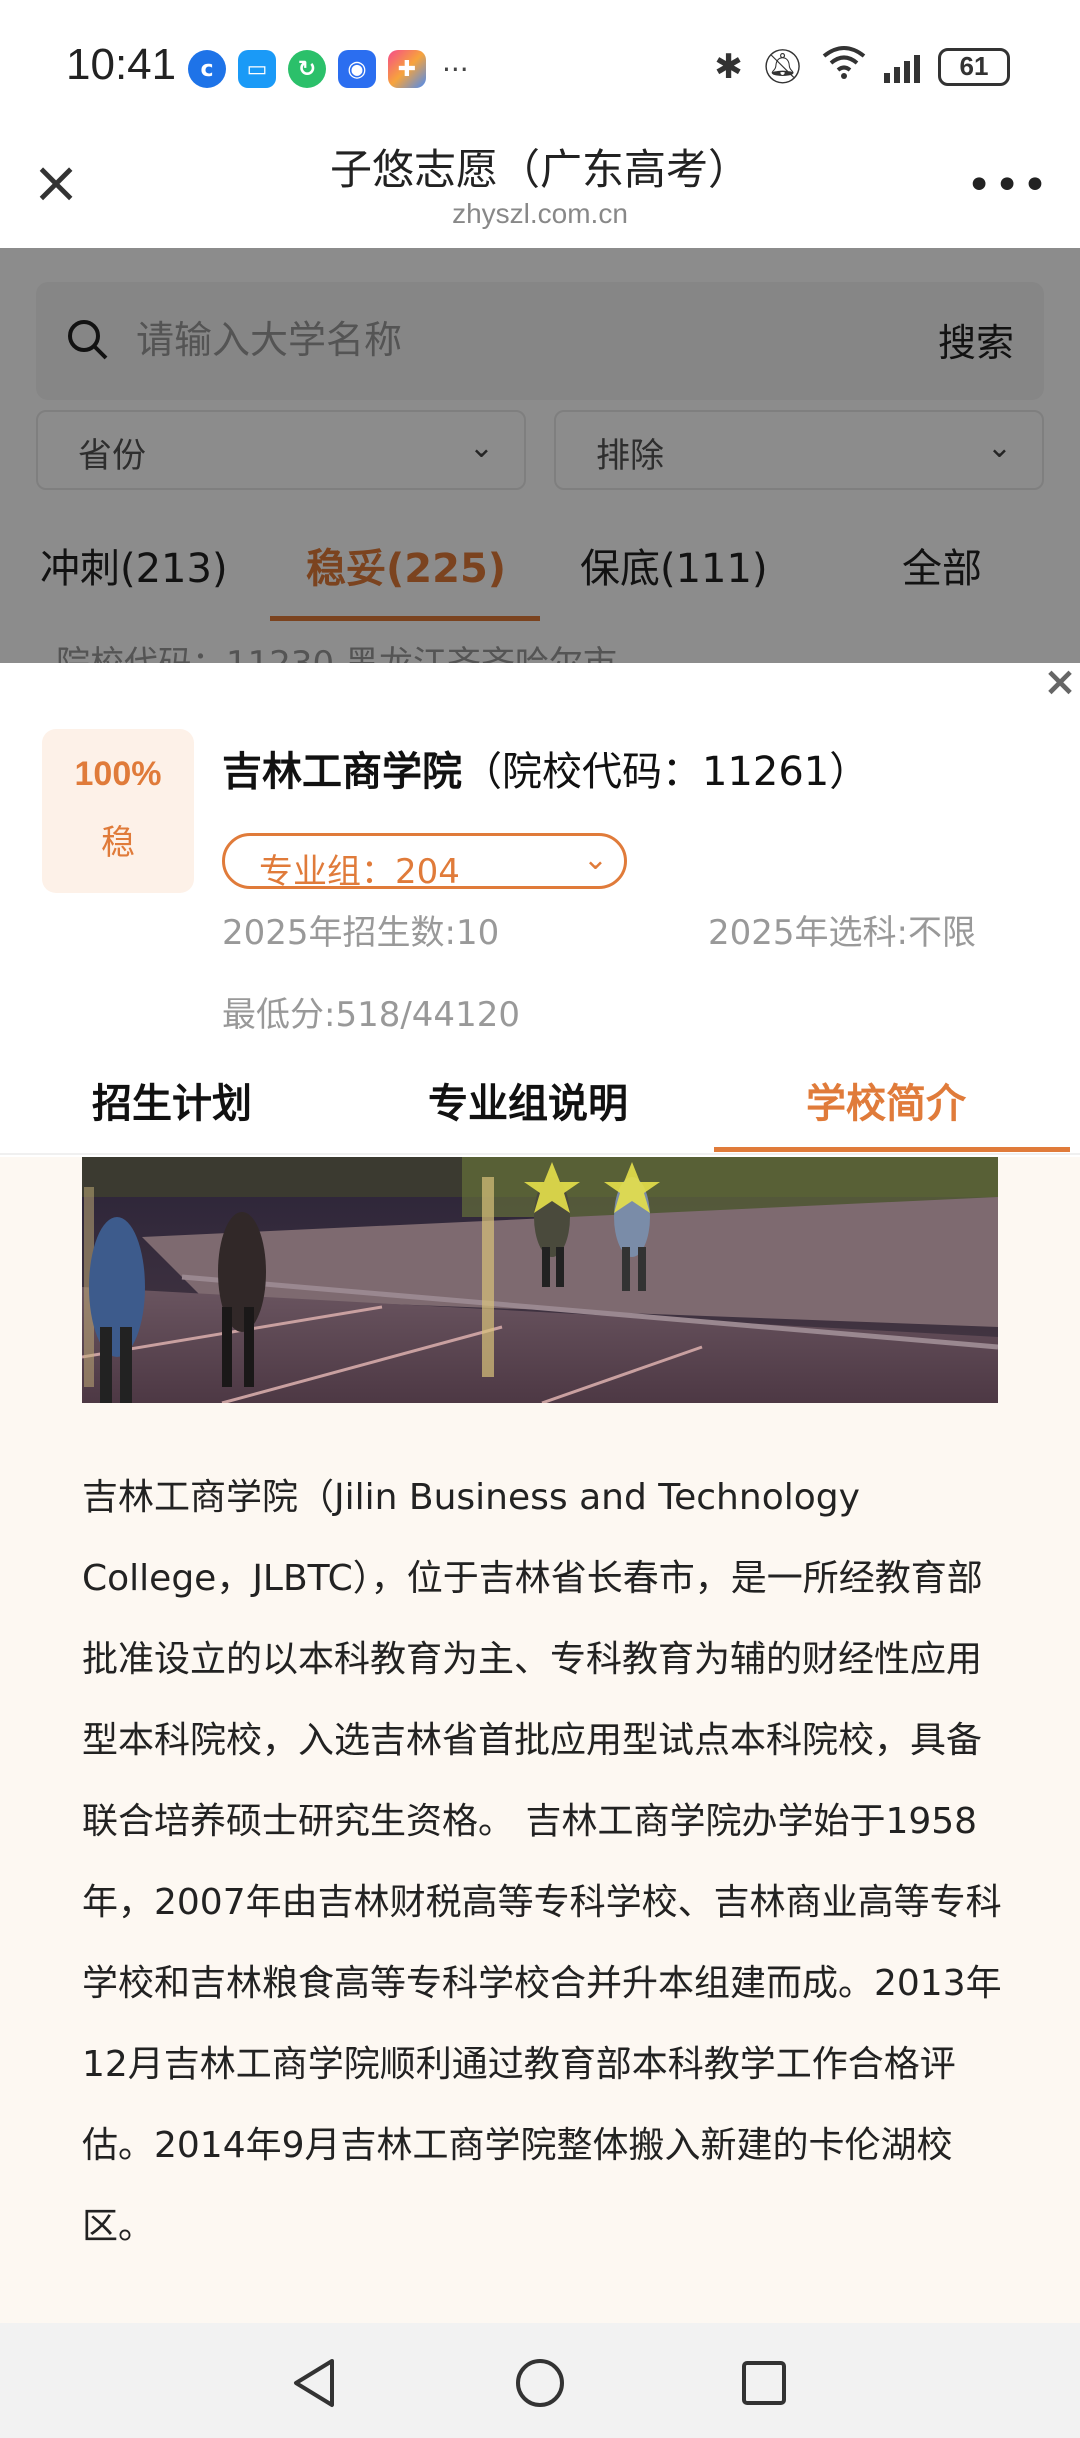 The image size is (1080, 2438). I want to click on enrollment-count: 2025年招生数:10, so click(361, 933).